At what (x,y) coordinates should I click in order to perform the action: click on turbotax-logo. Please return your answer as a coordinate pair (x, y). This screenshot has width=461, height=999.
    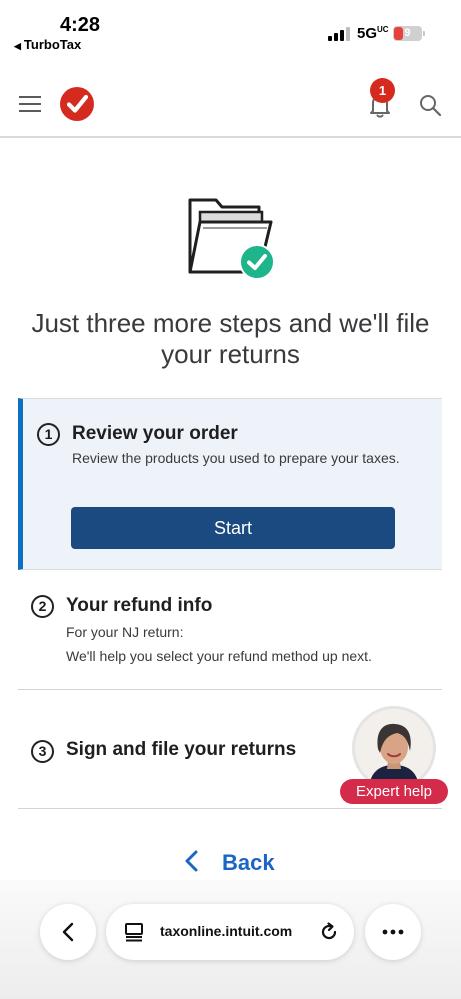
    Looking at the image, I should click on (77, 104).